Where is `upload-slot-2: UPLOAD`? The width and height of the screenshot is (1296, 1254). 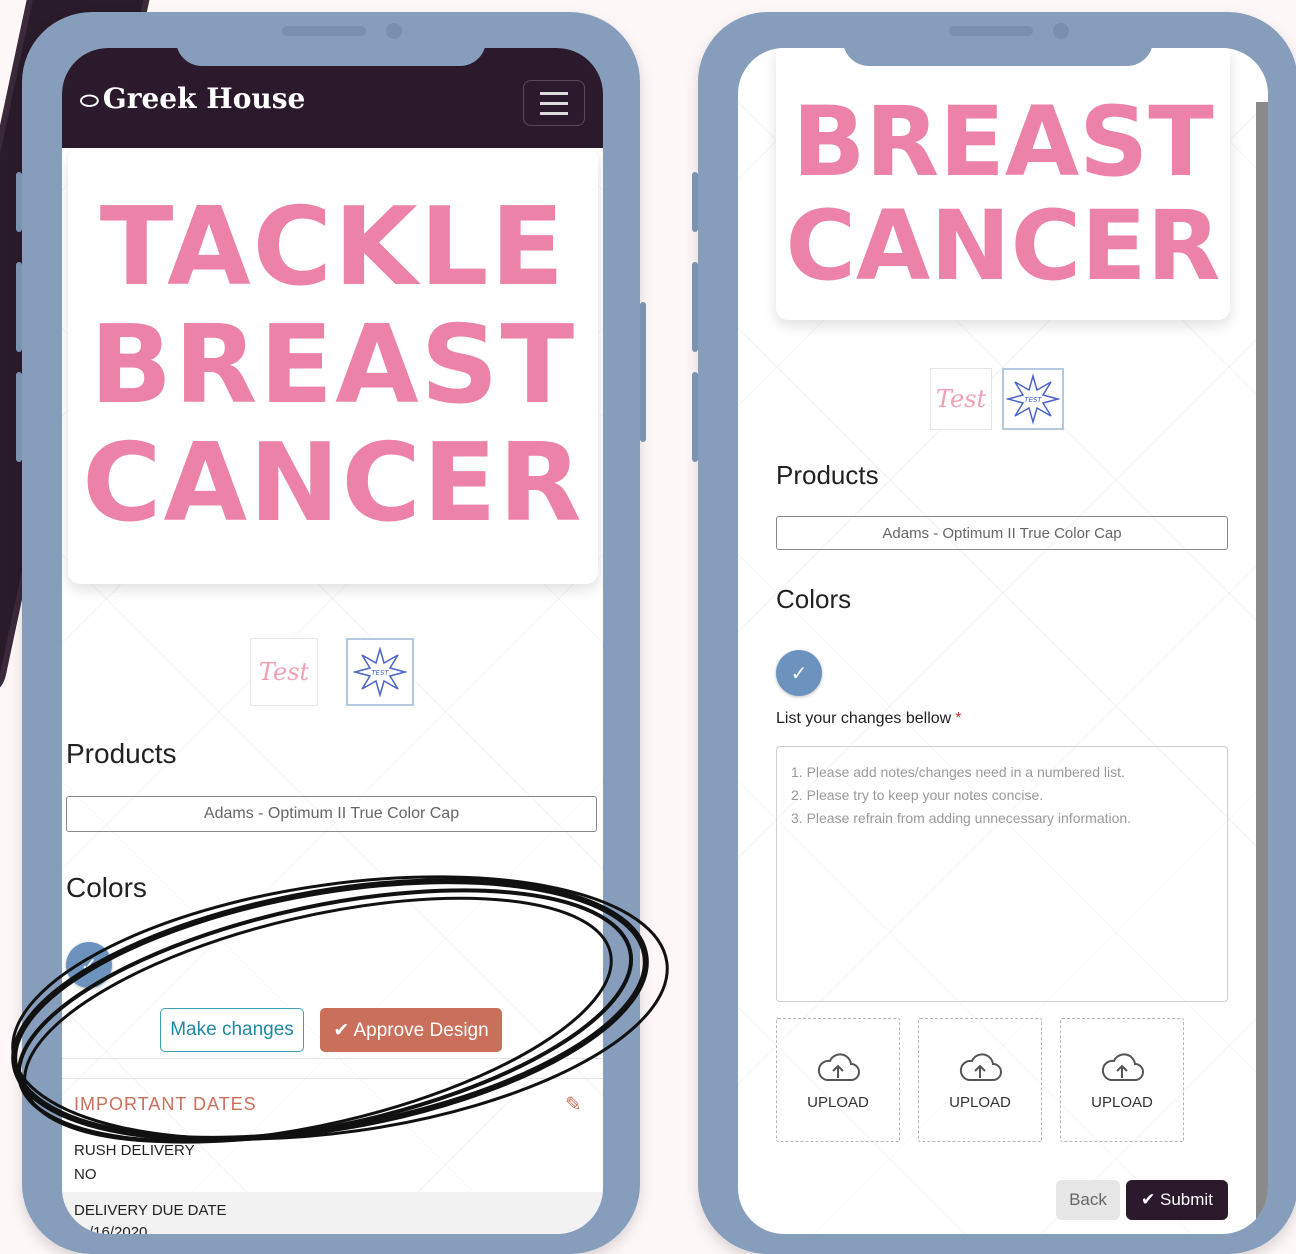
upload-slot-2: UPLOAD is located at coordinates (980, 1080).